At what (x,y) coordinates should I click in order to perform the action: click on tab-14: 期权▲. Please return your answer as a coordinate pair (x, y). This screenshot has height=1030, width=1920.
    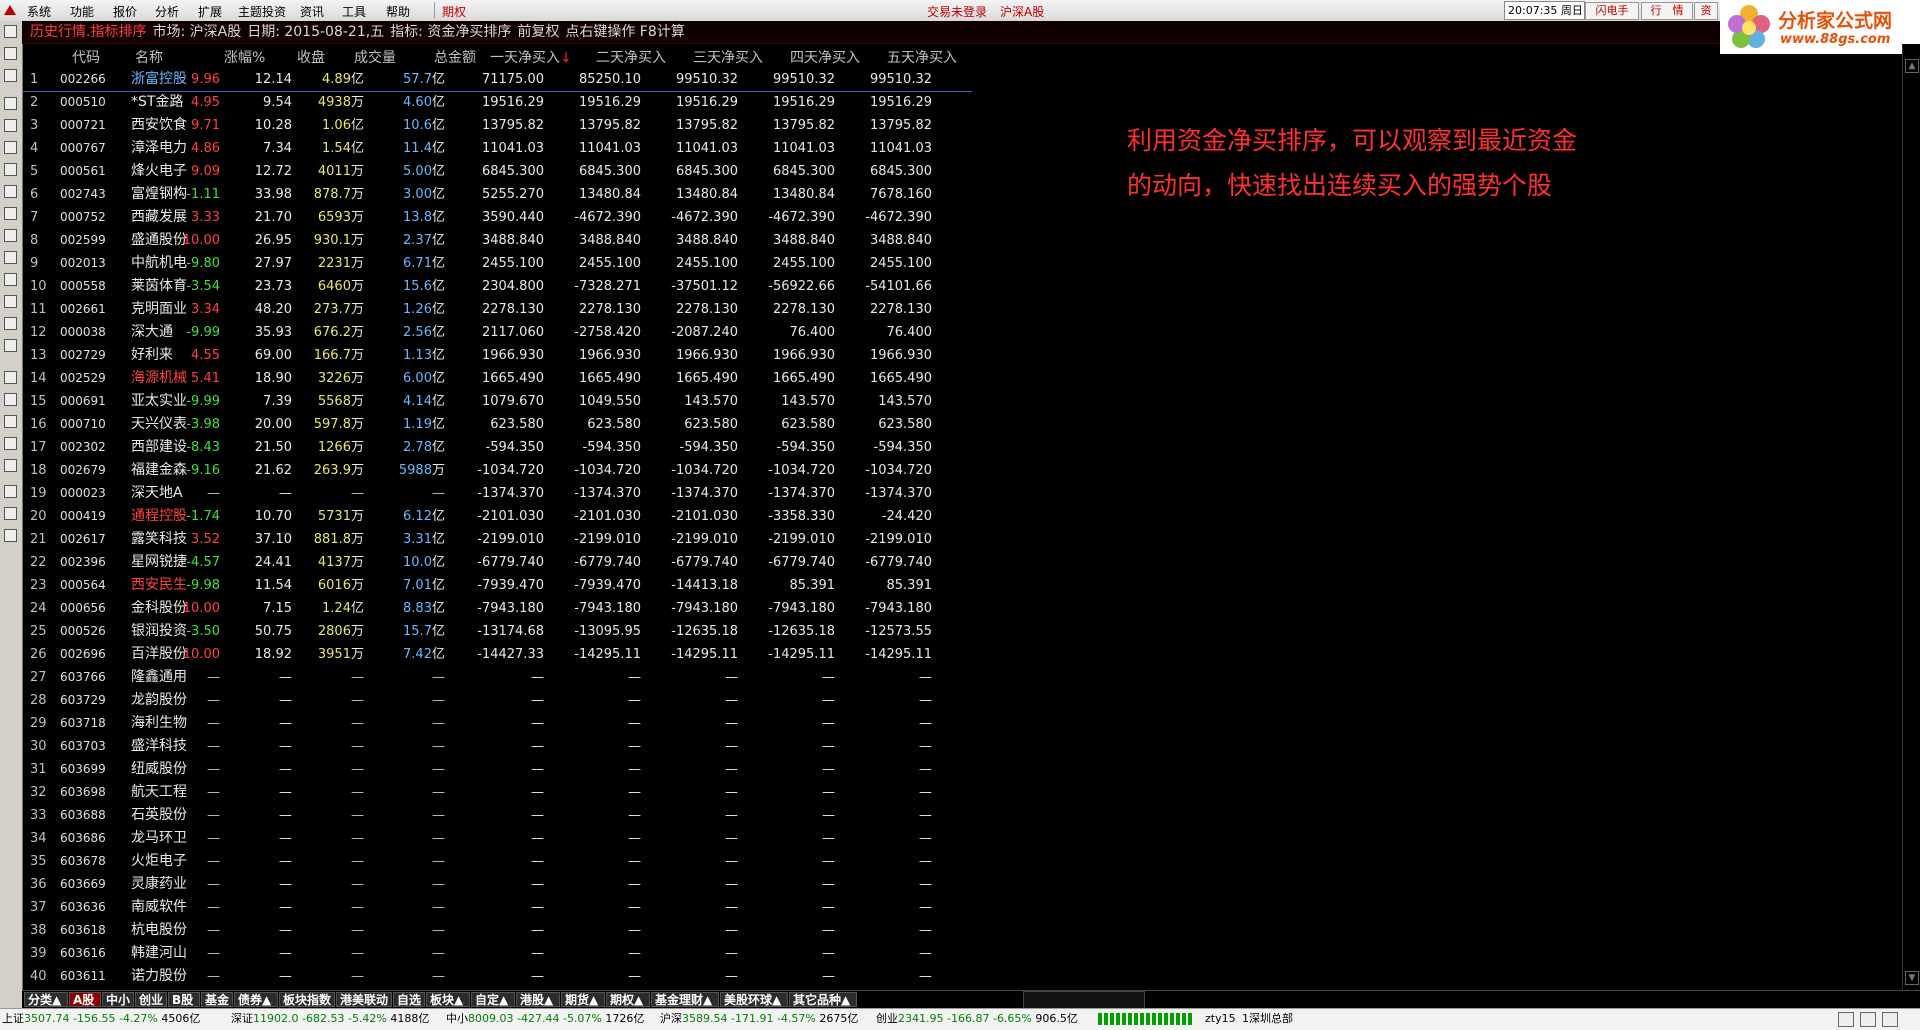
    Looking at the image, I should click on (628, 999).